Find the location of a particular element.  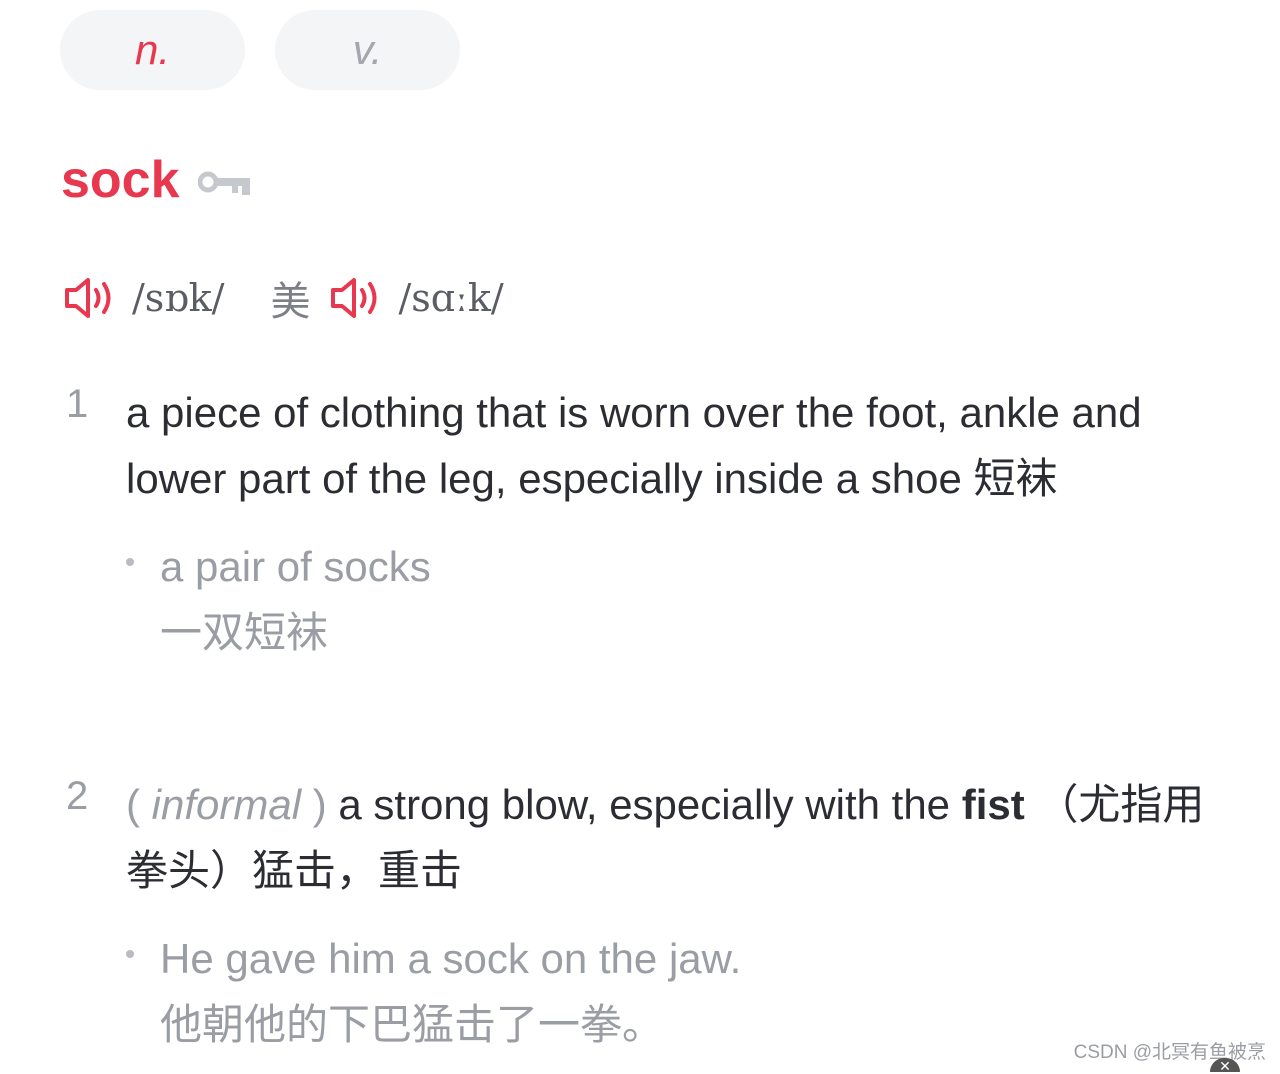

phonetic-us: /sɑːk/ is located at coordinates (451, 298).